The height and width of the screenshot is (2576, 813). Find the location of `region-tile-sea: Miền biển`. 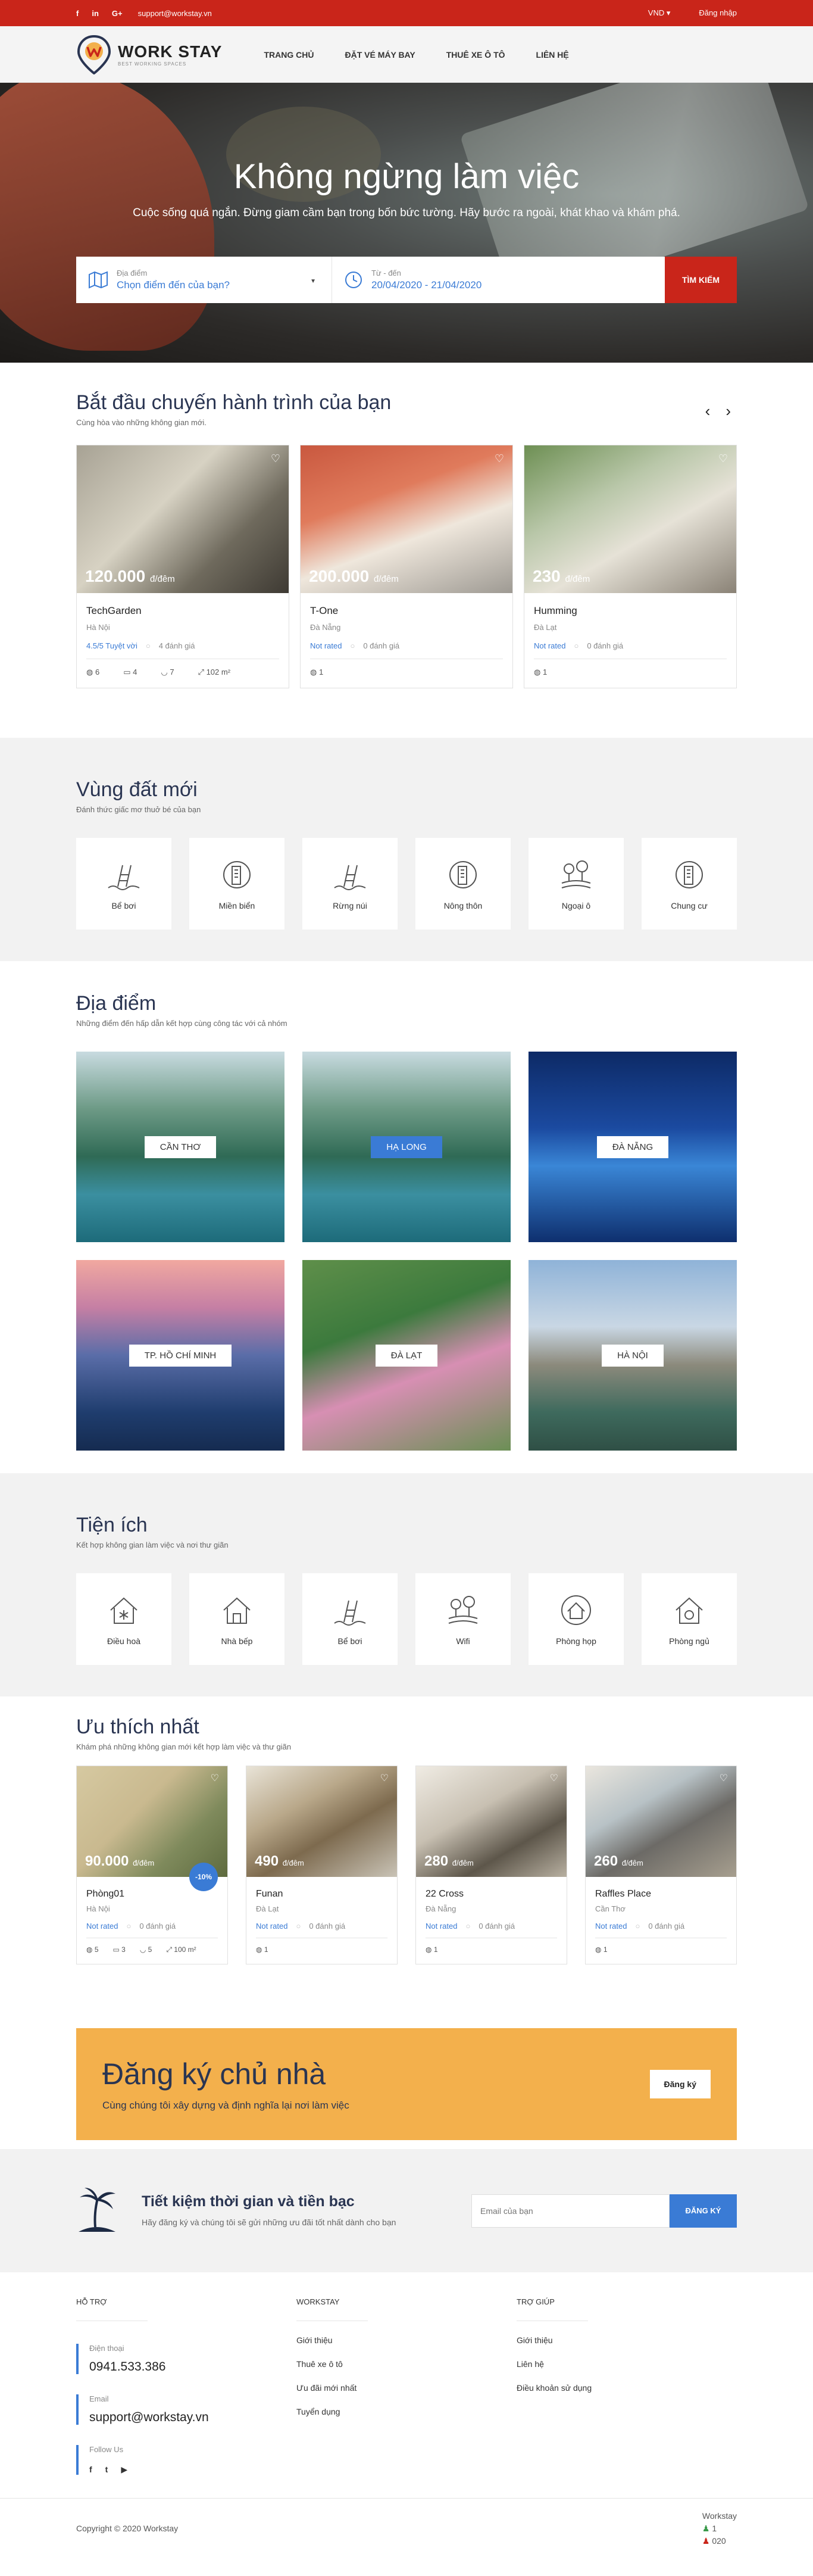

region-tile-sea: Miền biển is located at coordinates (236, 884).